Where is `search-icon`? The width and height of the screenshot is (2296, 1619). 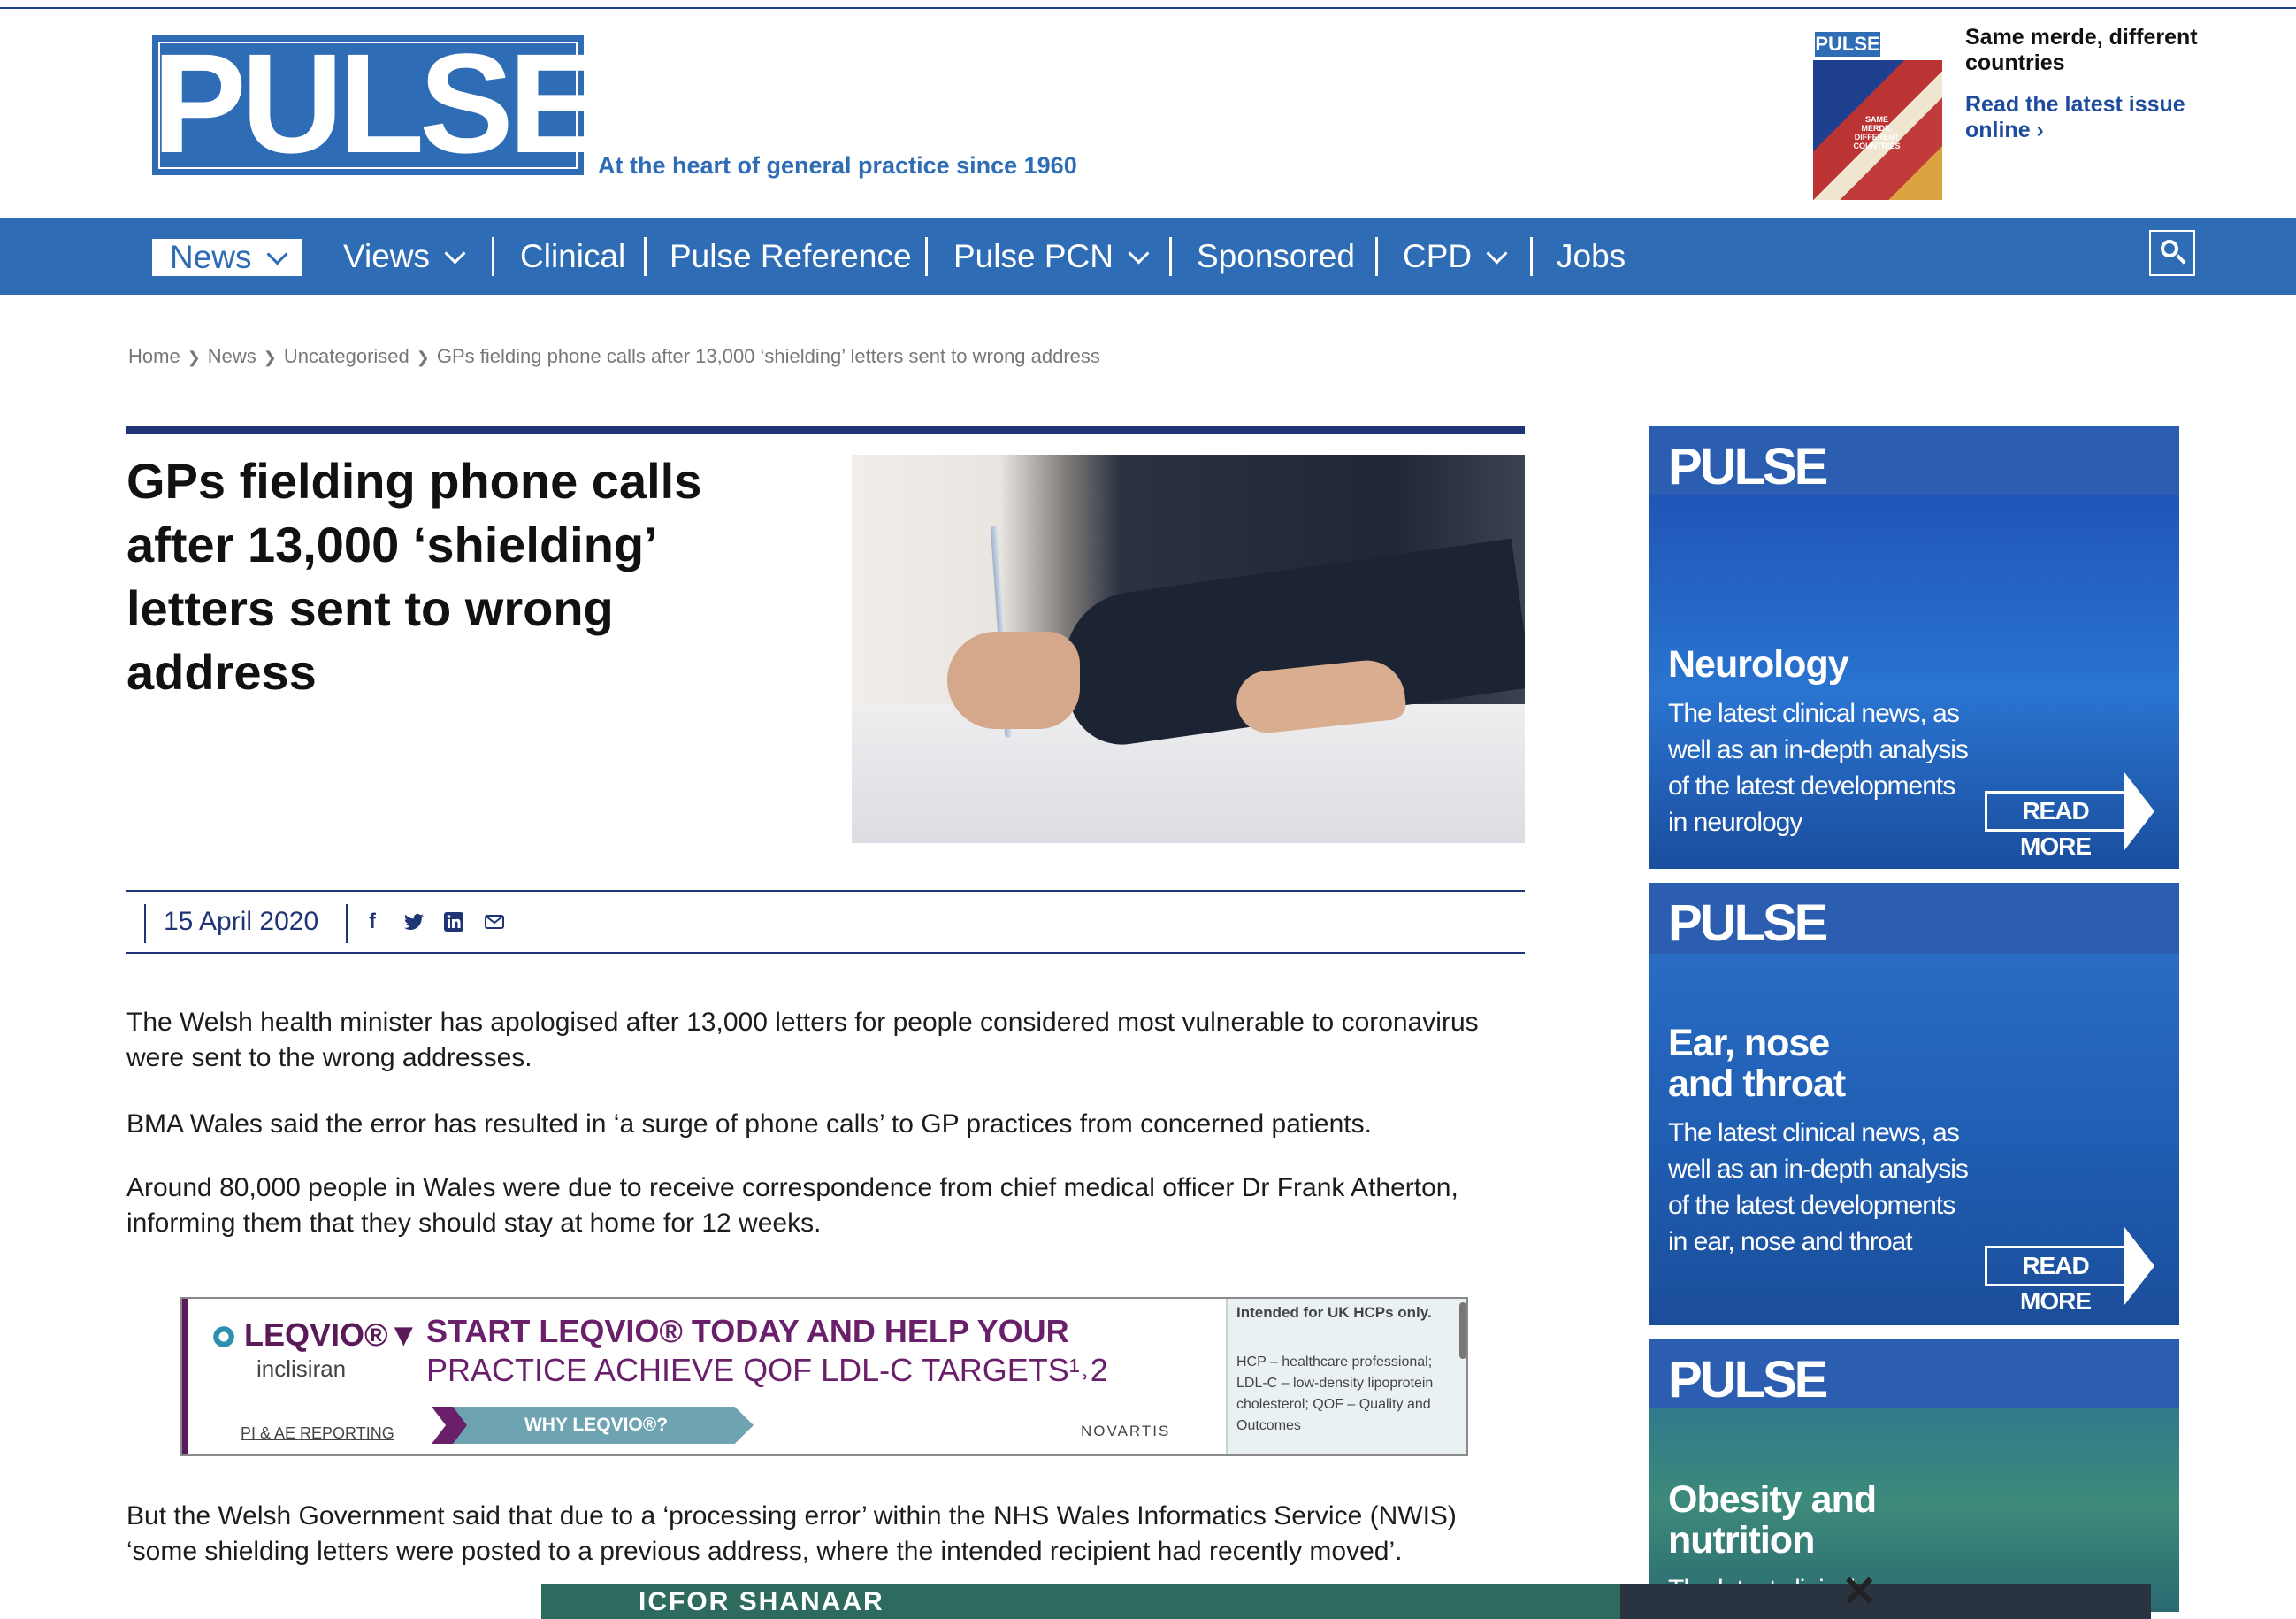 search-icon is located at coordinates (2169, 248).